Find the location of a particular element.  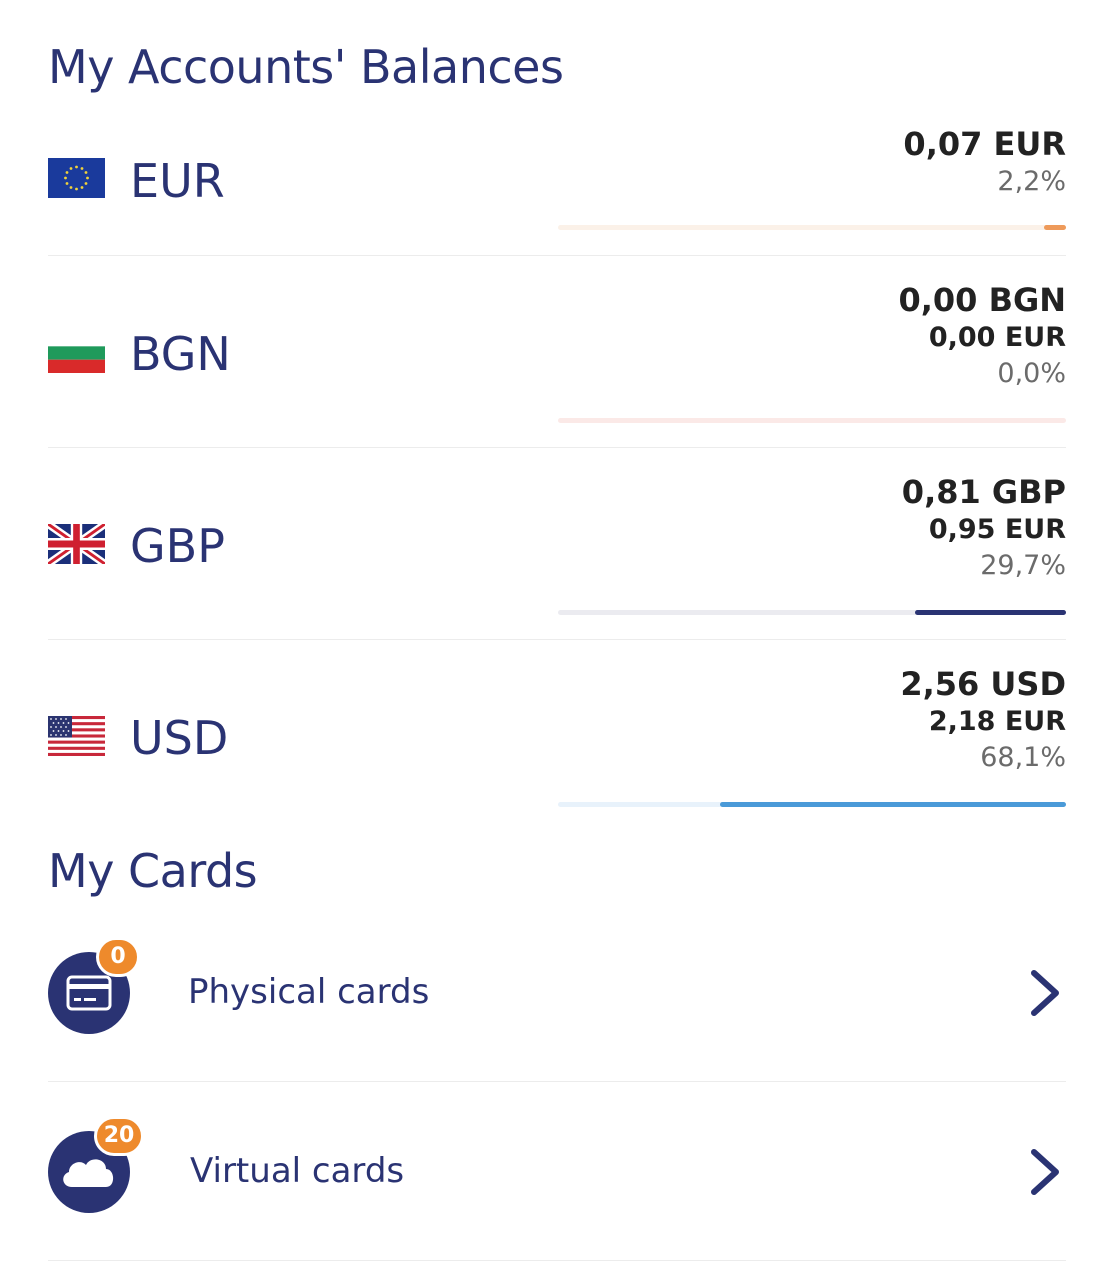

balance-amounts: 0,07 EUR 2,2% is located at coordinates (984, 162).